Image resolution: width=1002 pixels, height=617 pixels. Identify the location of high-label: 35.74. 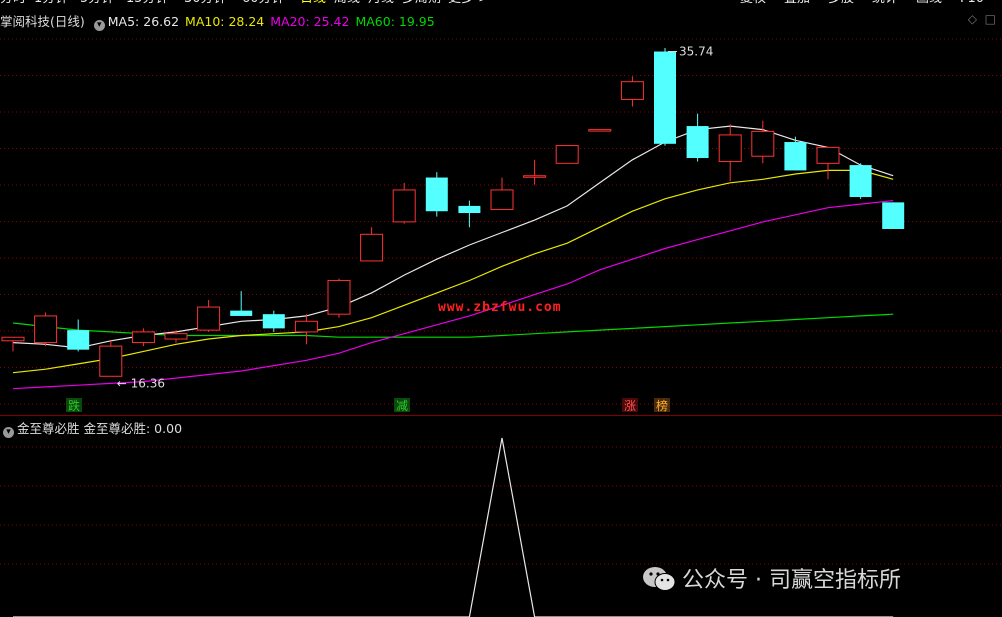
(696, 52).